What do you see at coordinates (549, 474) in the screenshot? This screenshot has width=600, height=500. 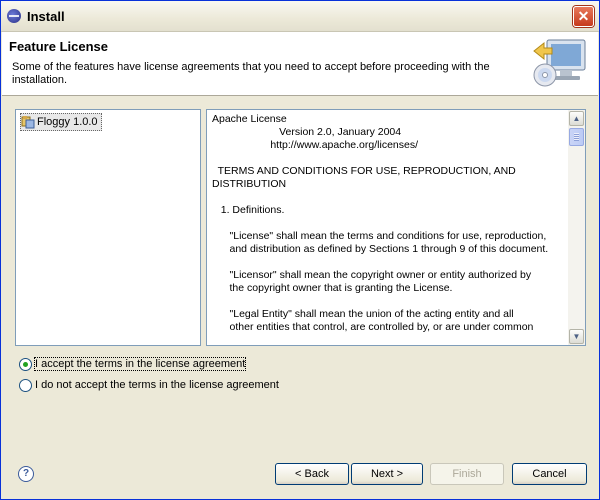 I see `cancel-button: Cancel` at bounding box center [549, 474].